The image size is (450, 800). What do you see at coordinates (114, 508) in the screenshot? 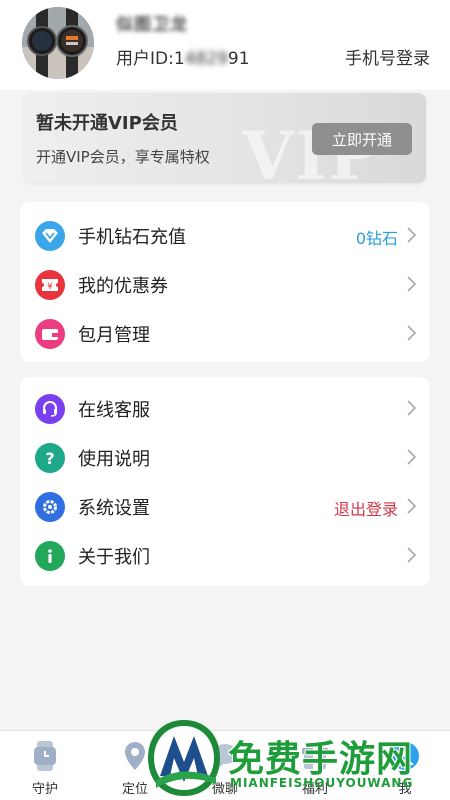
I see `menu-item-label: 系统设置` at bounding box center [114, 508].